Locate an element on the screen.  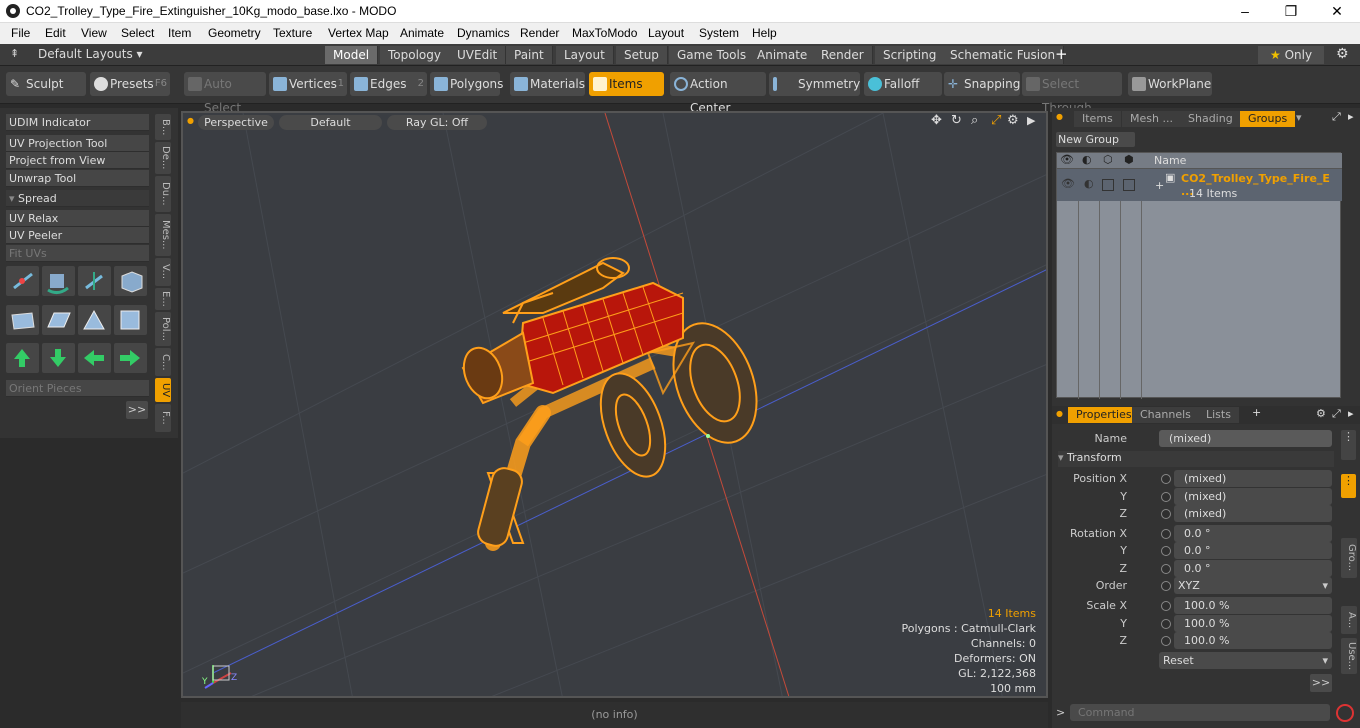
menu-dynamics: Dynamics is located at coordinates (483, 33).